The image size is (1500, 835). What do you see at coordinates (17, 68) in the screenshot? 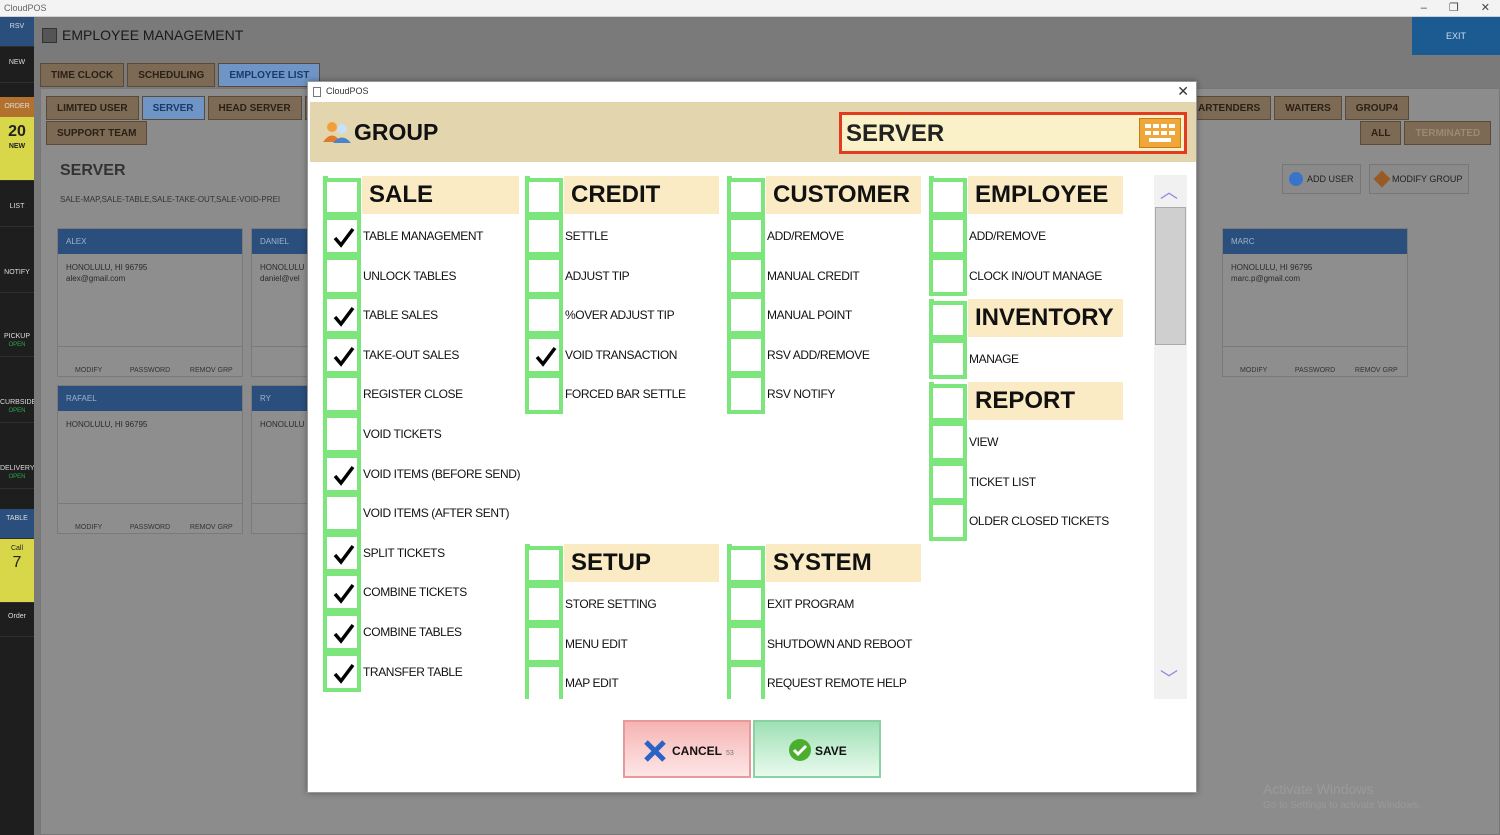
I see `nav-item: NEW` at bounding box center [17, 68].